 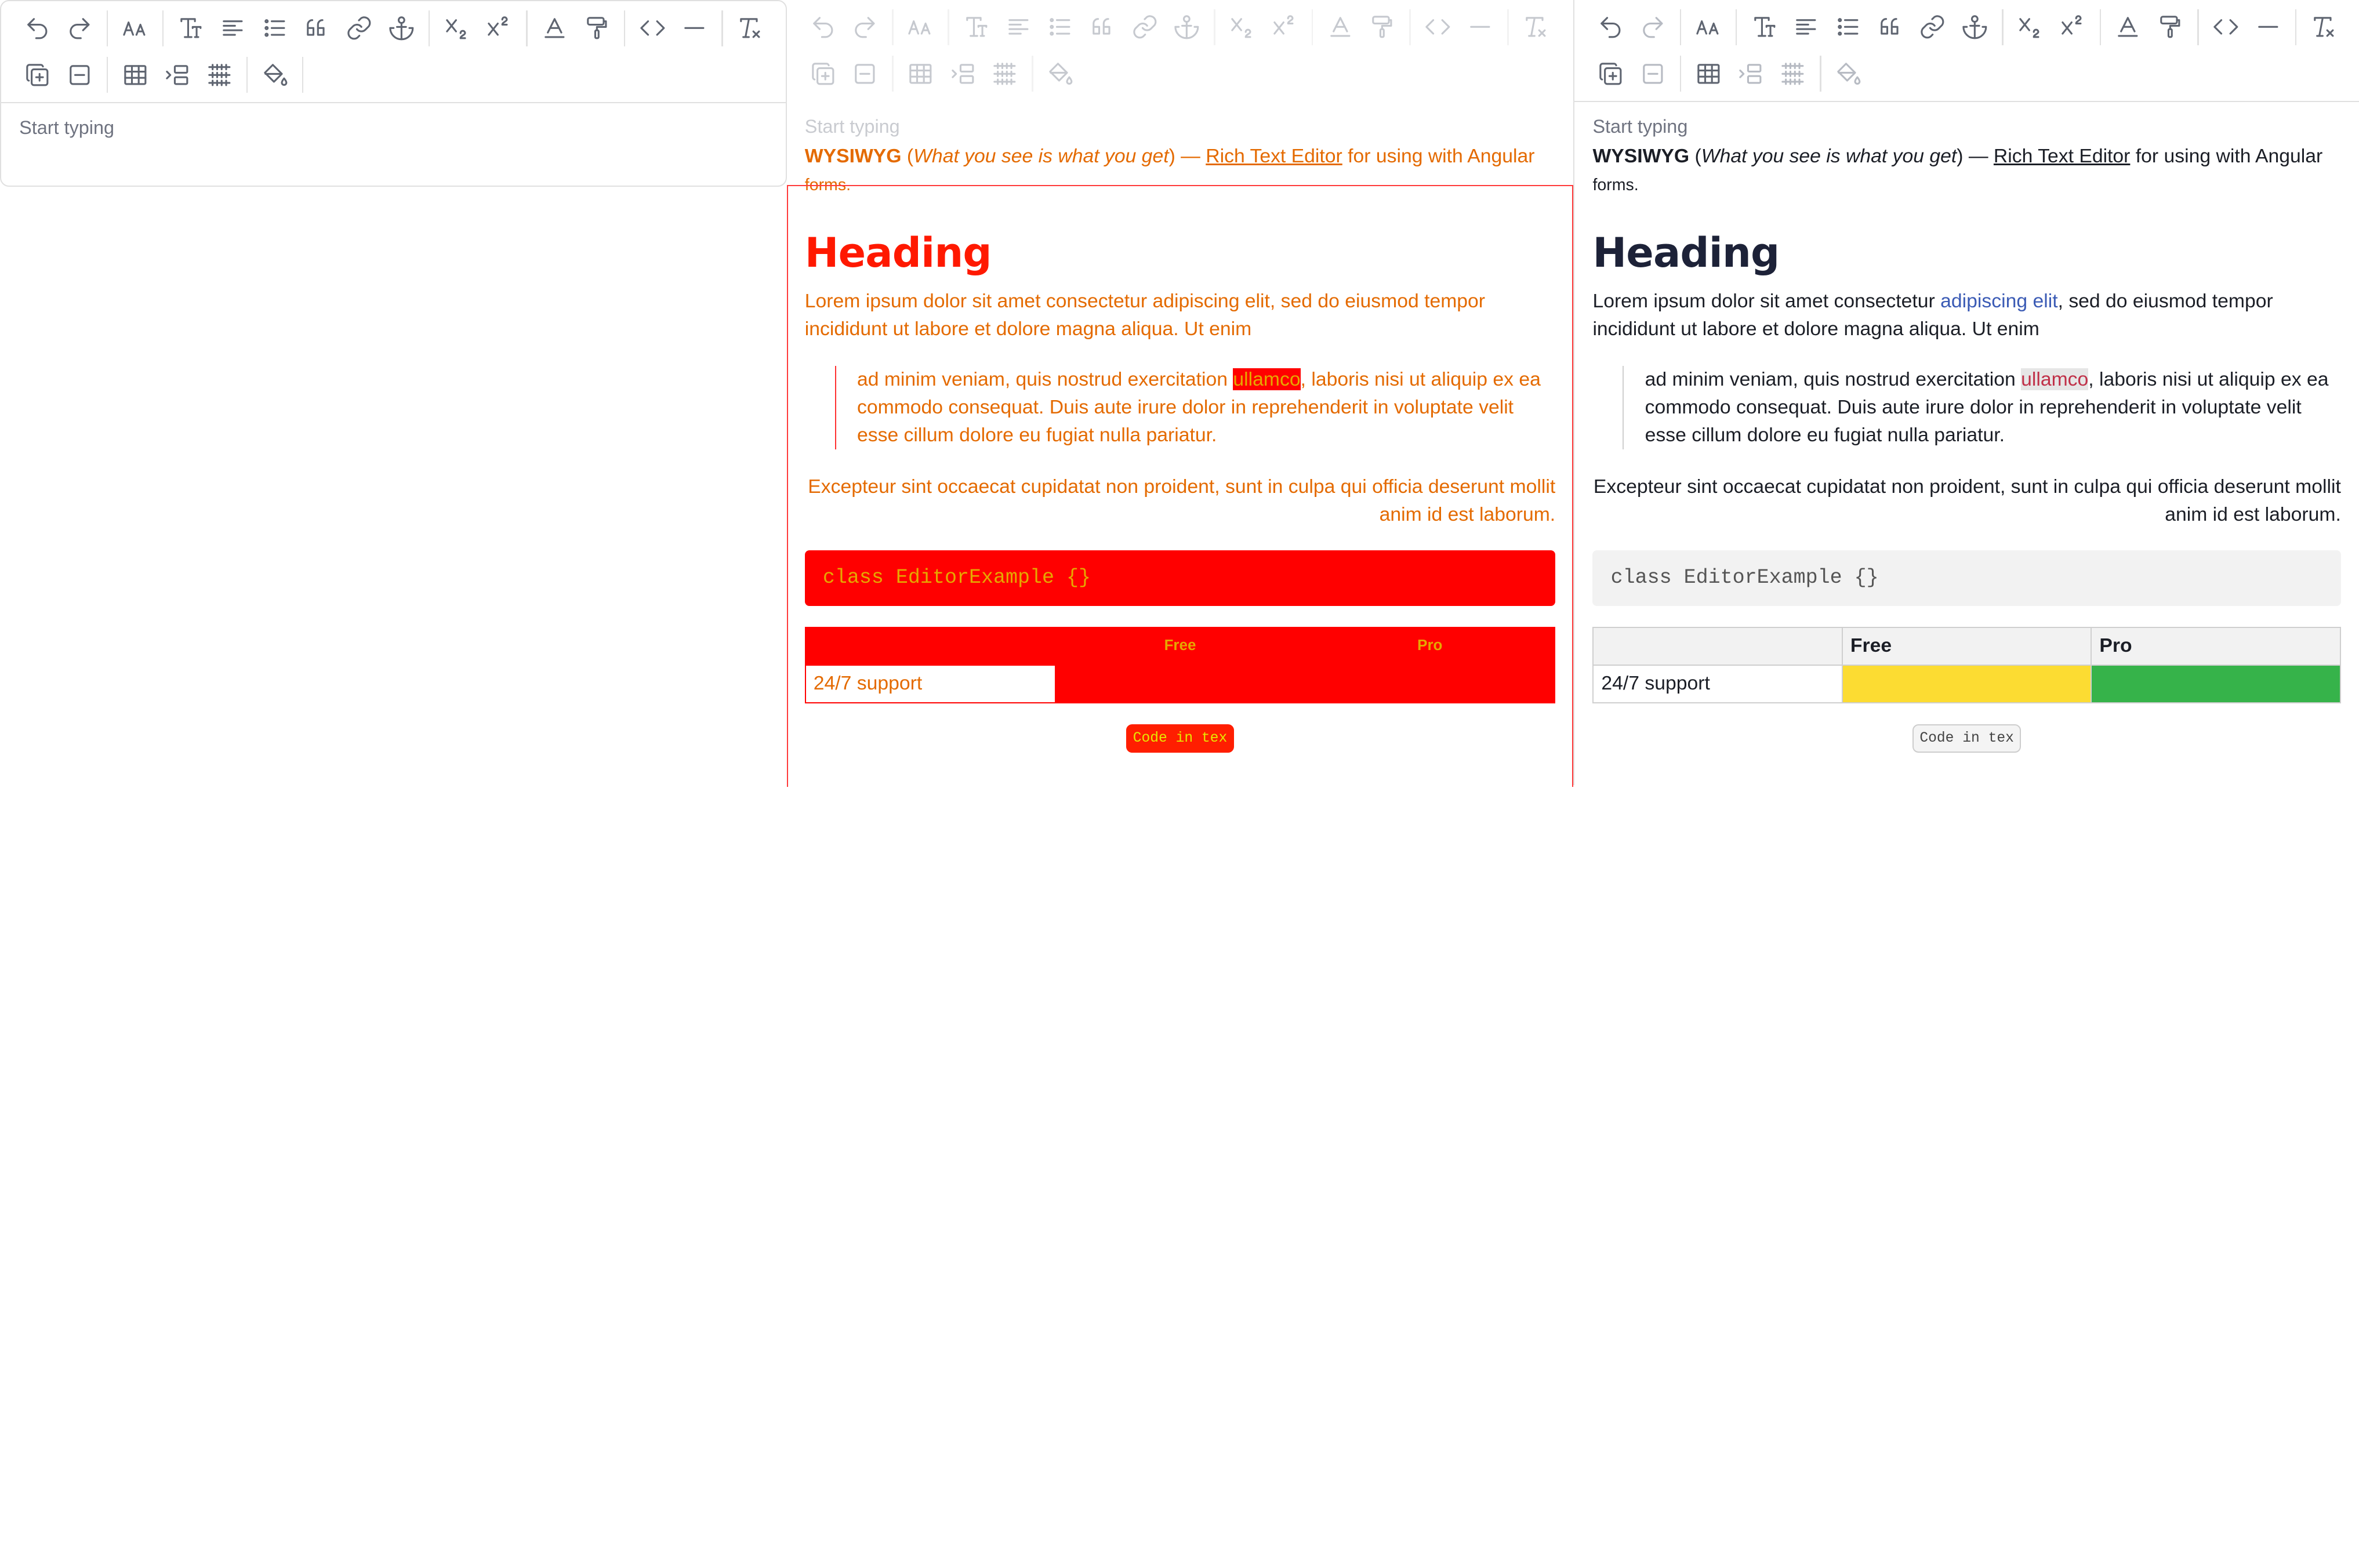 I want to click on quote-mark: ullamco, so click(x=2055, y=379).